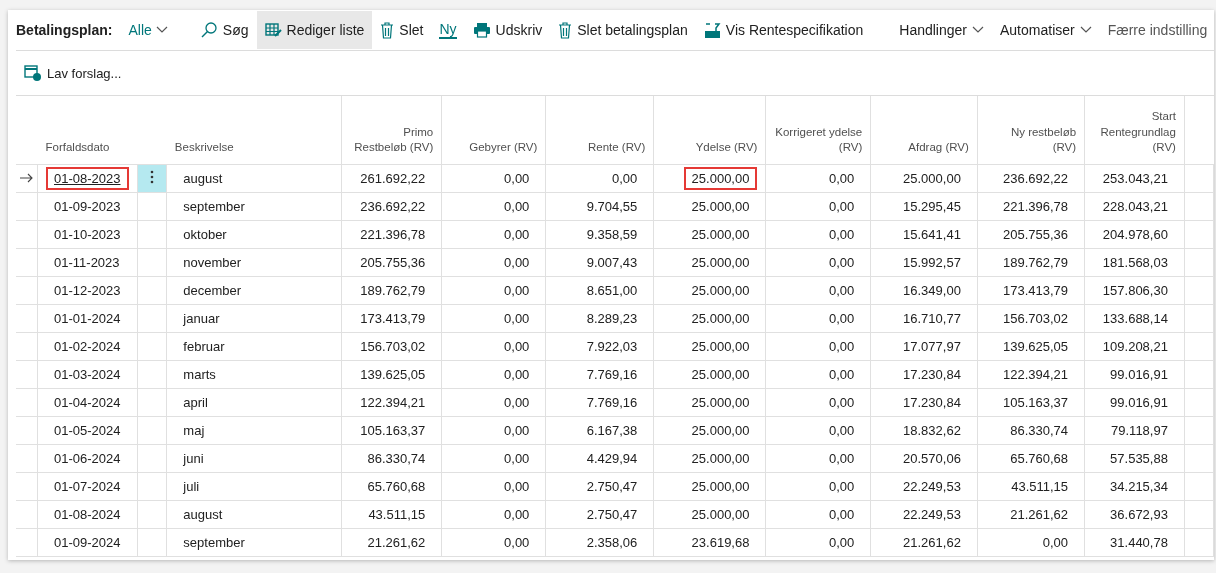  Describe the element at coordinates (612, 487) in the screenshot. I see `table-cell-text: 2.750,47` at that location.